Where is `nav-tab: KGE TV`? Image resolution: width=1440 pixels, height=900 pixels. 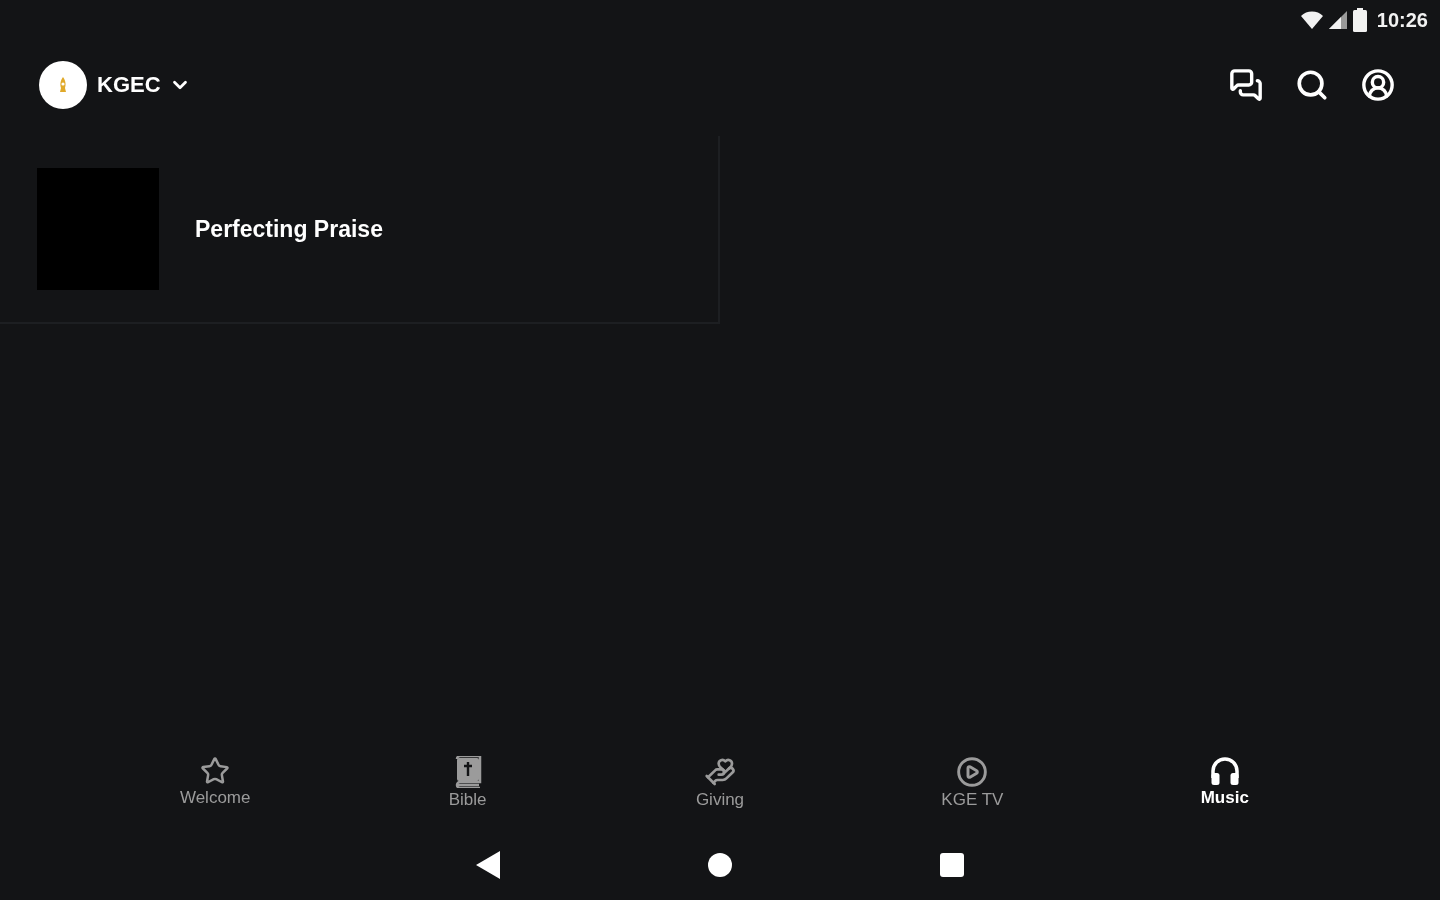
nav-tab: KGE TV is located at coordinates (972, 787).